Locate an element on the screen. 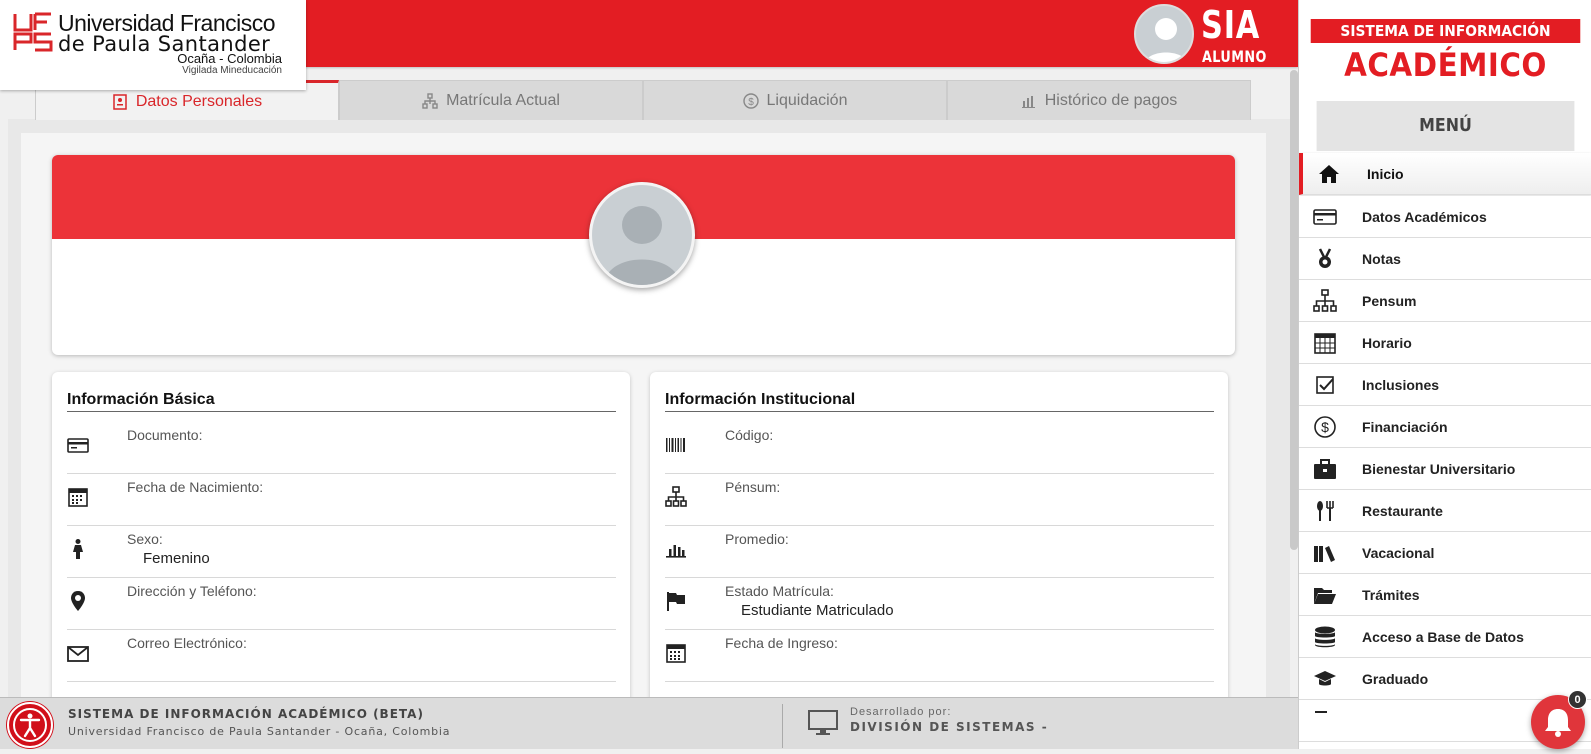 This screenshot has height=754, width=1591. menu-item-inclusiones: Inclusiones is located at coordinates (1445, 385).